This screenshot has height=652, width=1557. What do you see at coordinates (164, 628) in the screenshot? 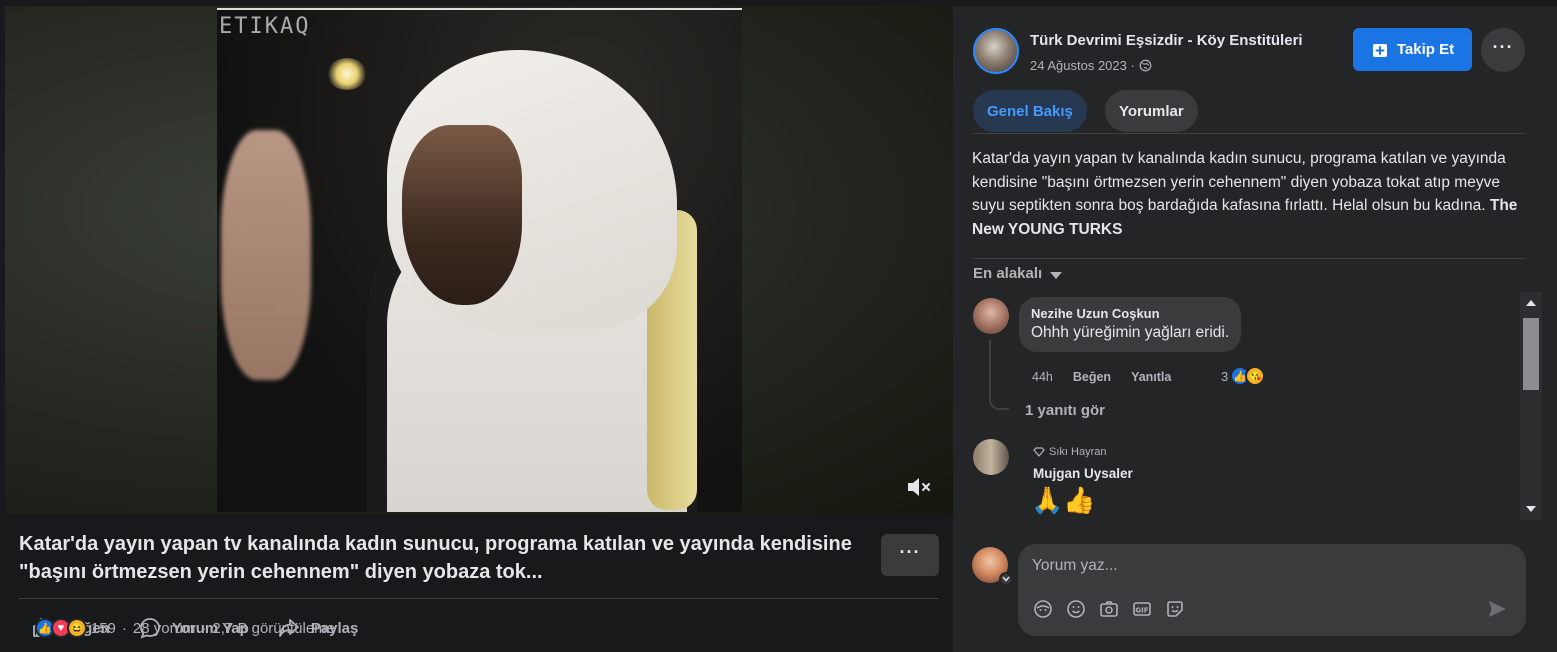
I see `comment-count: 28 yorum` at bounding box center [164, 628].